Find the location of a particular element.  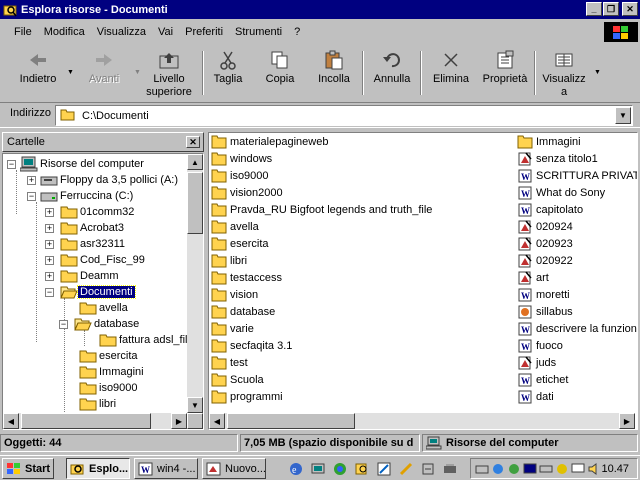

file-item: Pravda_RU Bigfoot legends and truth_file is located at coordinates (321, 210).